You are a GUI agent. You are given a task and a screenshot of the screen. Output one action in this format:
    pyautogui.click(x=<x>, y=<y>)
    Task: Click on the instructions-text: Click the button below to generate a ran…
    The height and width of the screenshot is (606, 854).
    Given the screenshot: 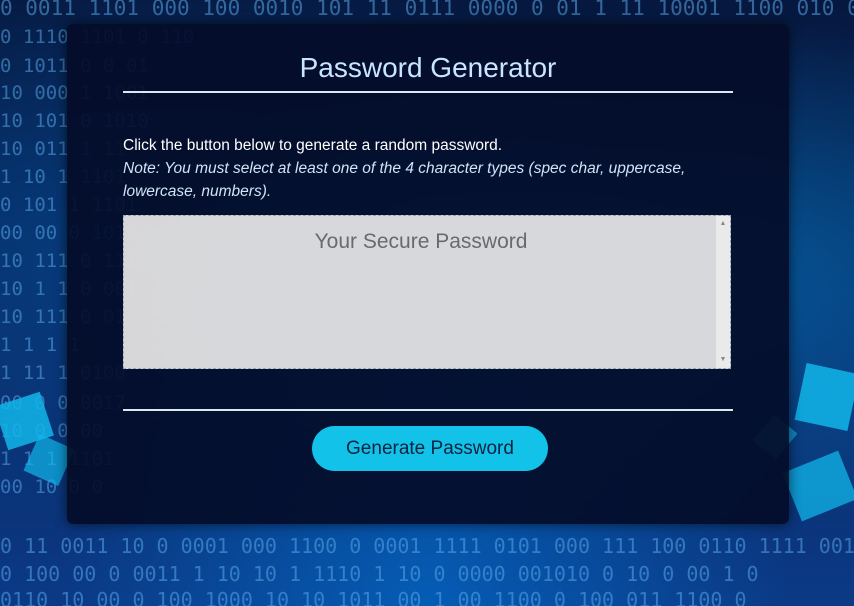 What is the action you would take?
    pyautogui.click(x=313, y=145)
    